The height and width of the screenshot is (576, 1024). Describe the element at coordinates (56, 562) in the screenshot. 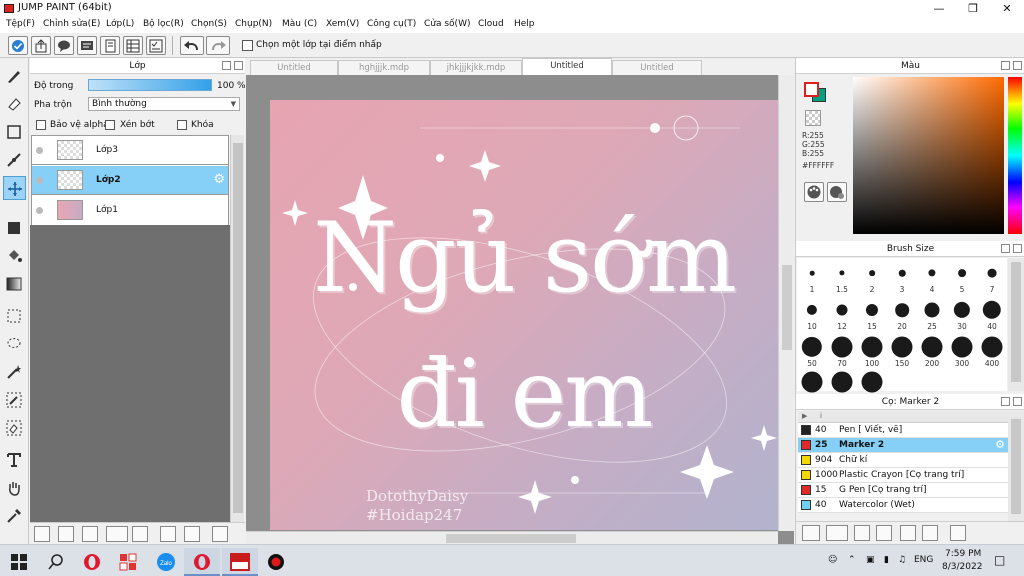

I see `search-button` at that location.